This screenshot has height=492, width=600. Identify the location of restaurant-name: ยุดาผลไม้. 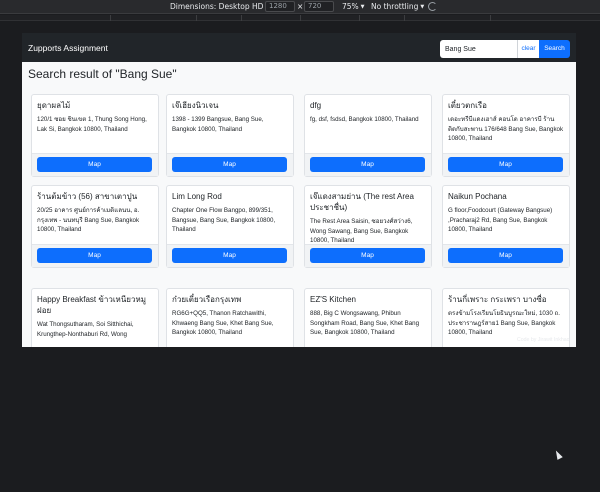
(54, 105).